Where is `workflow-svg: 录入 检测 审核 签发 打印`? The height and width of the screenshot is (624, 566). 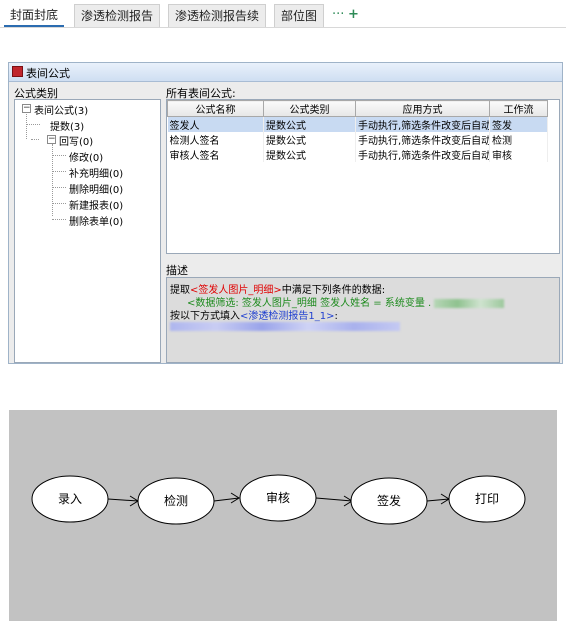 workflow-svg: 录入 检测 审核 签发 打印 is located at coordinates (278, 499).